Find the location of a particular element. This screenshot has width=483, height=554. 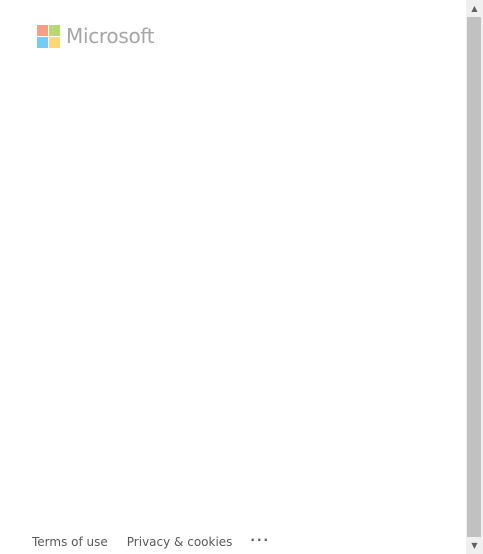

footer: Terms of use Privacy & cookies ··· is located at coordinates (151, 542).